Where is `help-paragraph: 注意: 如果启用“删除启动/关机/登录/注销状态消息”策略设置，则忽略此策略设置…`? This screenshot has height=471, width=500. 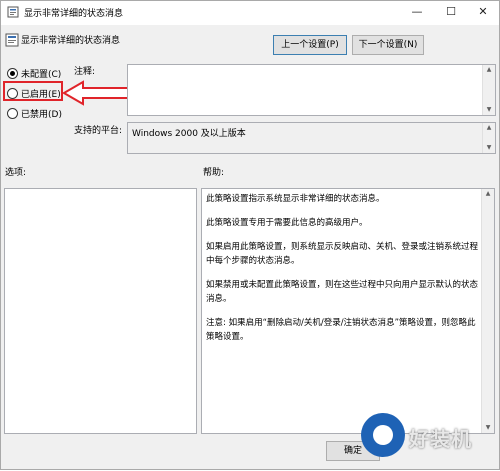
help-paragraph: 注意: 如果启用“删除启动/关机/登录/注销状态消息”策略设置，则忽略此策略设置… is located at coordinates (341, 330).